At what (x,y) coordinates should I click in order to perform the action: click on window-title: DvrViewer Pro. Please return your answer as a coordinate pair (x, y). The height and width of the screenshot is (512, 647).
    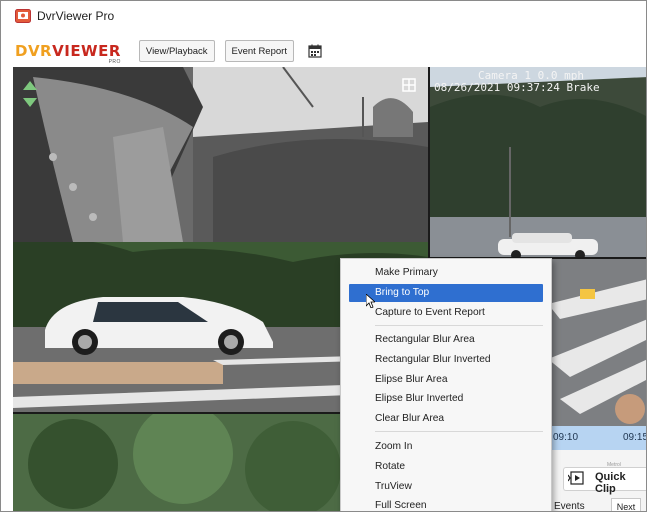
    Looking at the image, I should click on (76, 16).